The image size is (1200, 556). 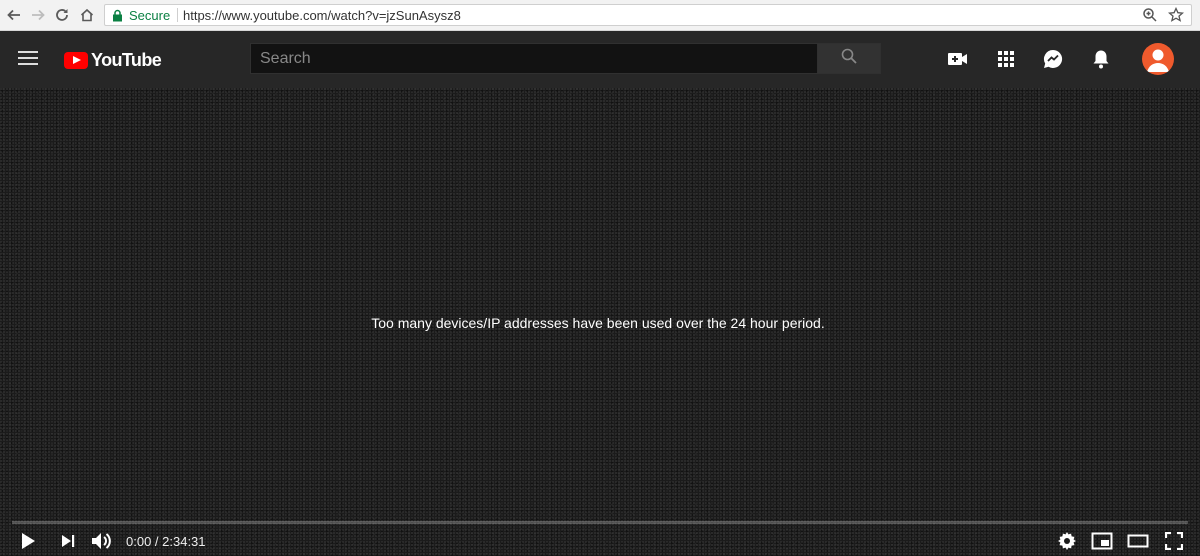 I want to click on volume-button, so click(x=102, y=543).